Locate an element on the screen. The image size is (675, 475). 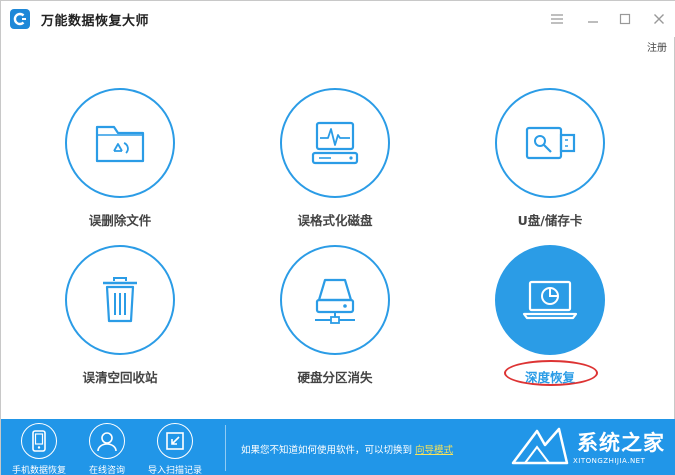
import-scan-button: 导入扫描记录 is located at coordinates (175, 448).